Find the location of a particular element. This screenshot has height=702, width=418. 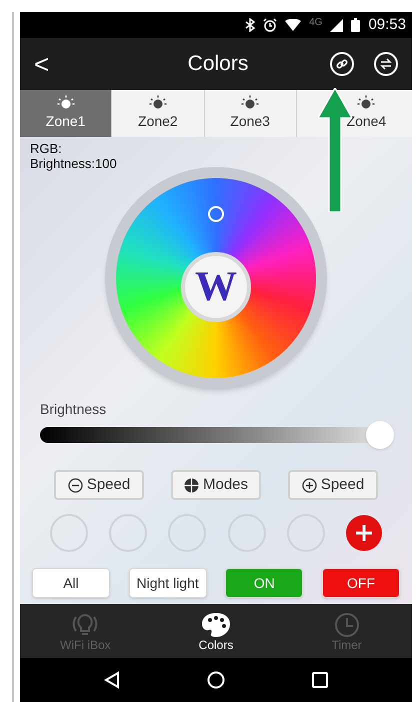

action-button: OFF is located at coordinates (361, 583).